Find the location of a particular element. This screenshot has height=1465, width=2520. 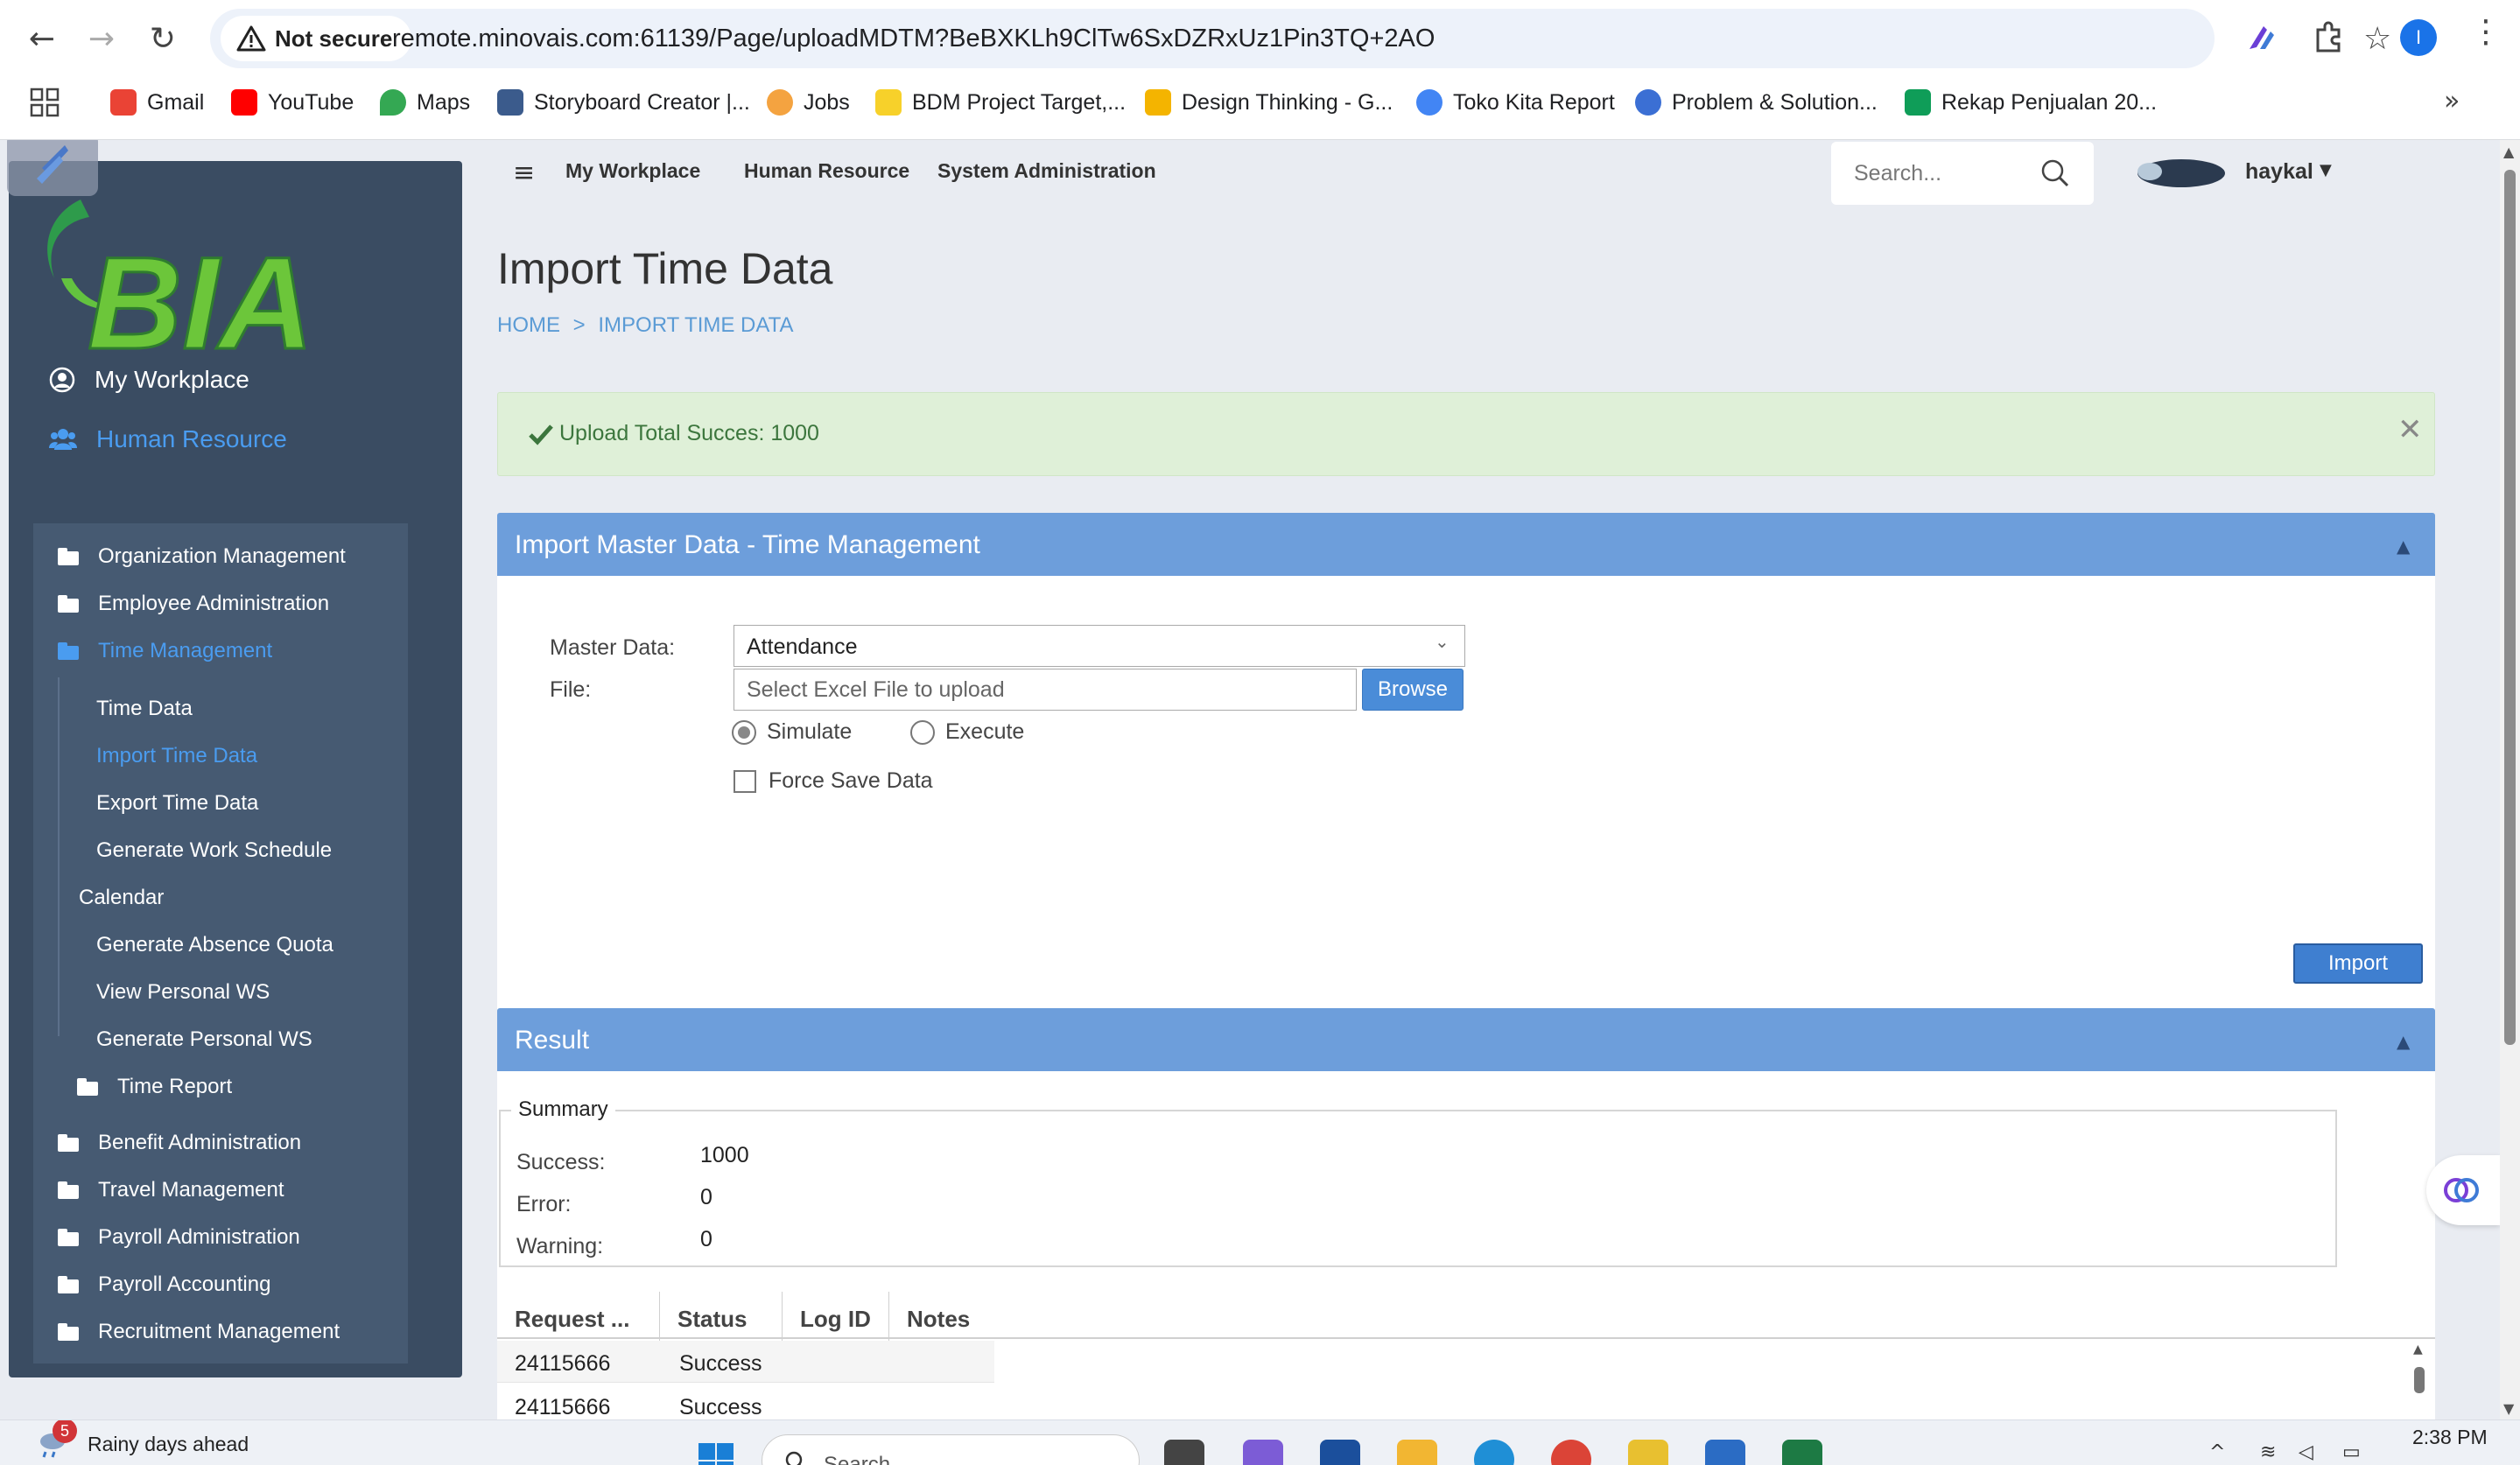

menu-calendar: Calendar is located at coordinates (121, 898).